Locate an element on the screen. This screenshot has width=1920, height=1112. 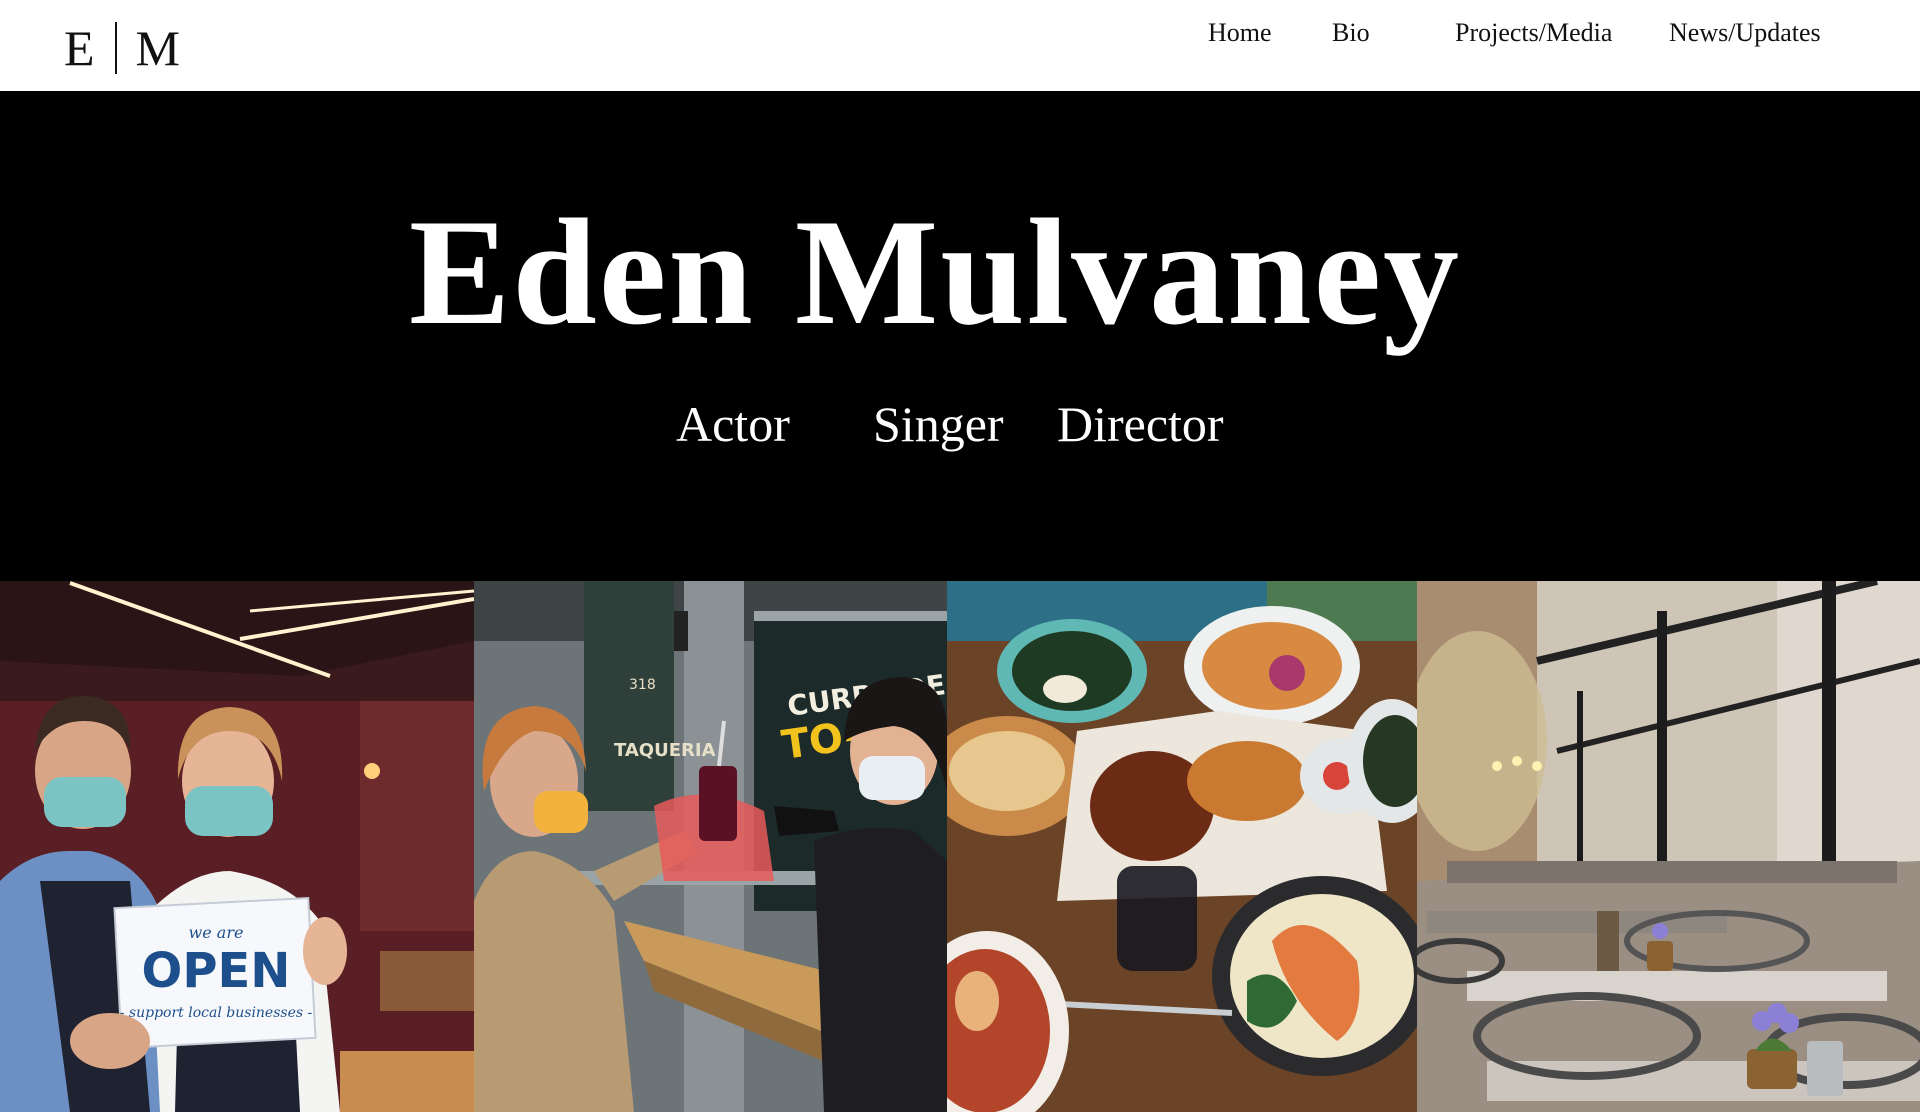
main-nav: Home Bio Projects/Media News/Updates is located at coordinates (960, 45).